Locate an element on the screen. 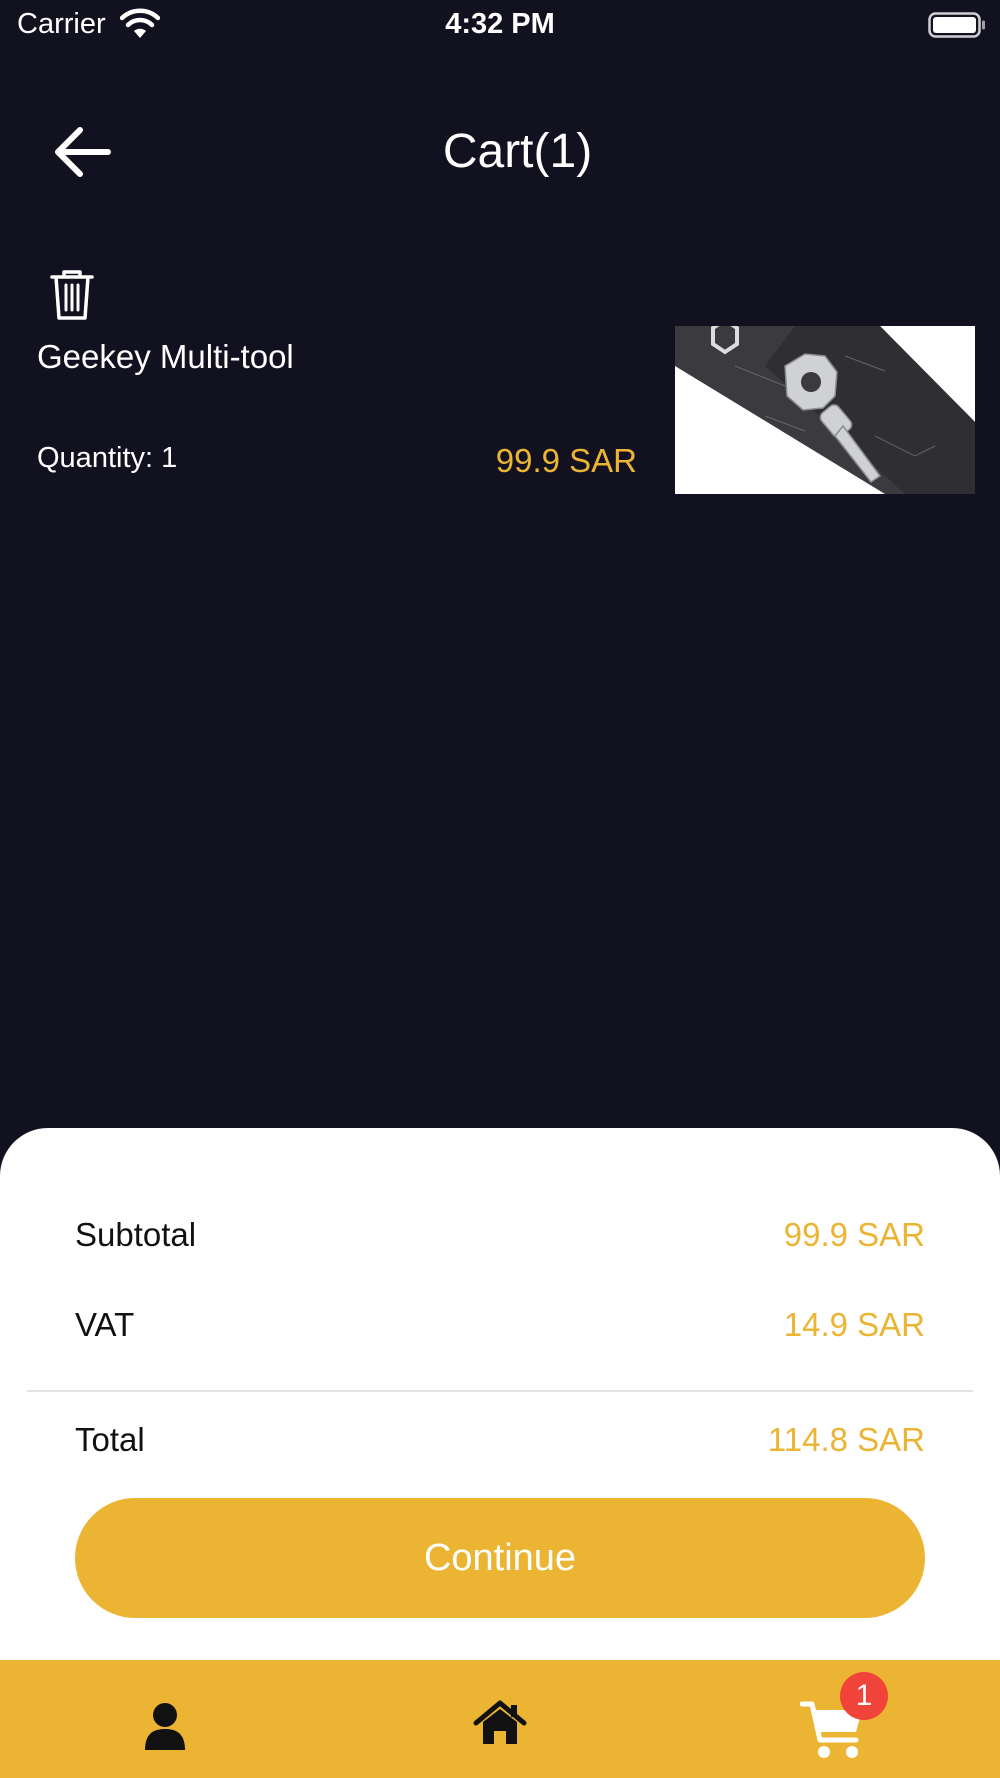 The image size is (1000, 1778). product-name: Geekey Multi-tool is located at coordinates (165, 356).